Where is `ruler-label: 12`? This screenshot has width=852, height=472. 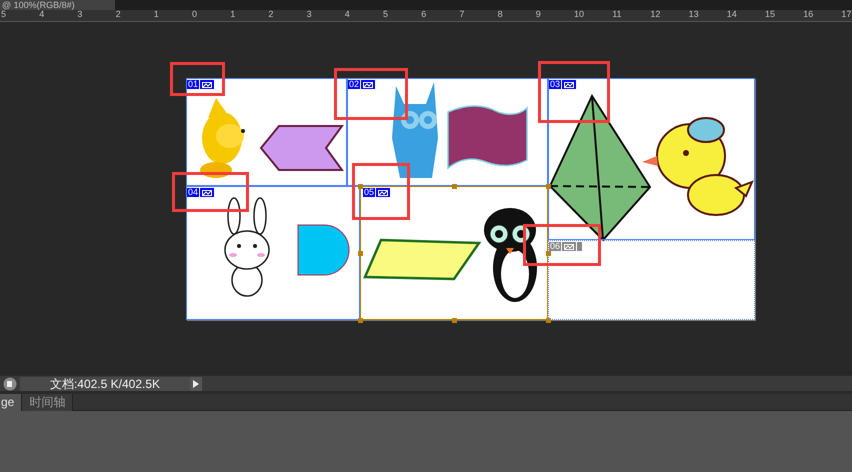 ruler-label: 12 is located at coordinates (655, 14).